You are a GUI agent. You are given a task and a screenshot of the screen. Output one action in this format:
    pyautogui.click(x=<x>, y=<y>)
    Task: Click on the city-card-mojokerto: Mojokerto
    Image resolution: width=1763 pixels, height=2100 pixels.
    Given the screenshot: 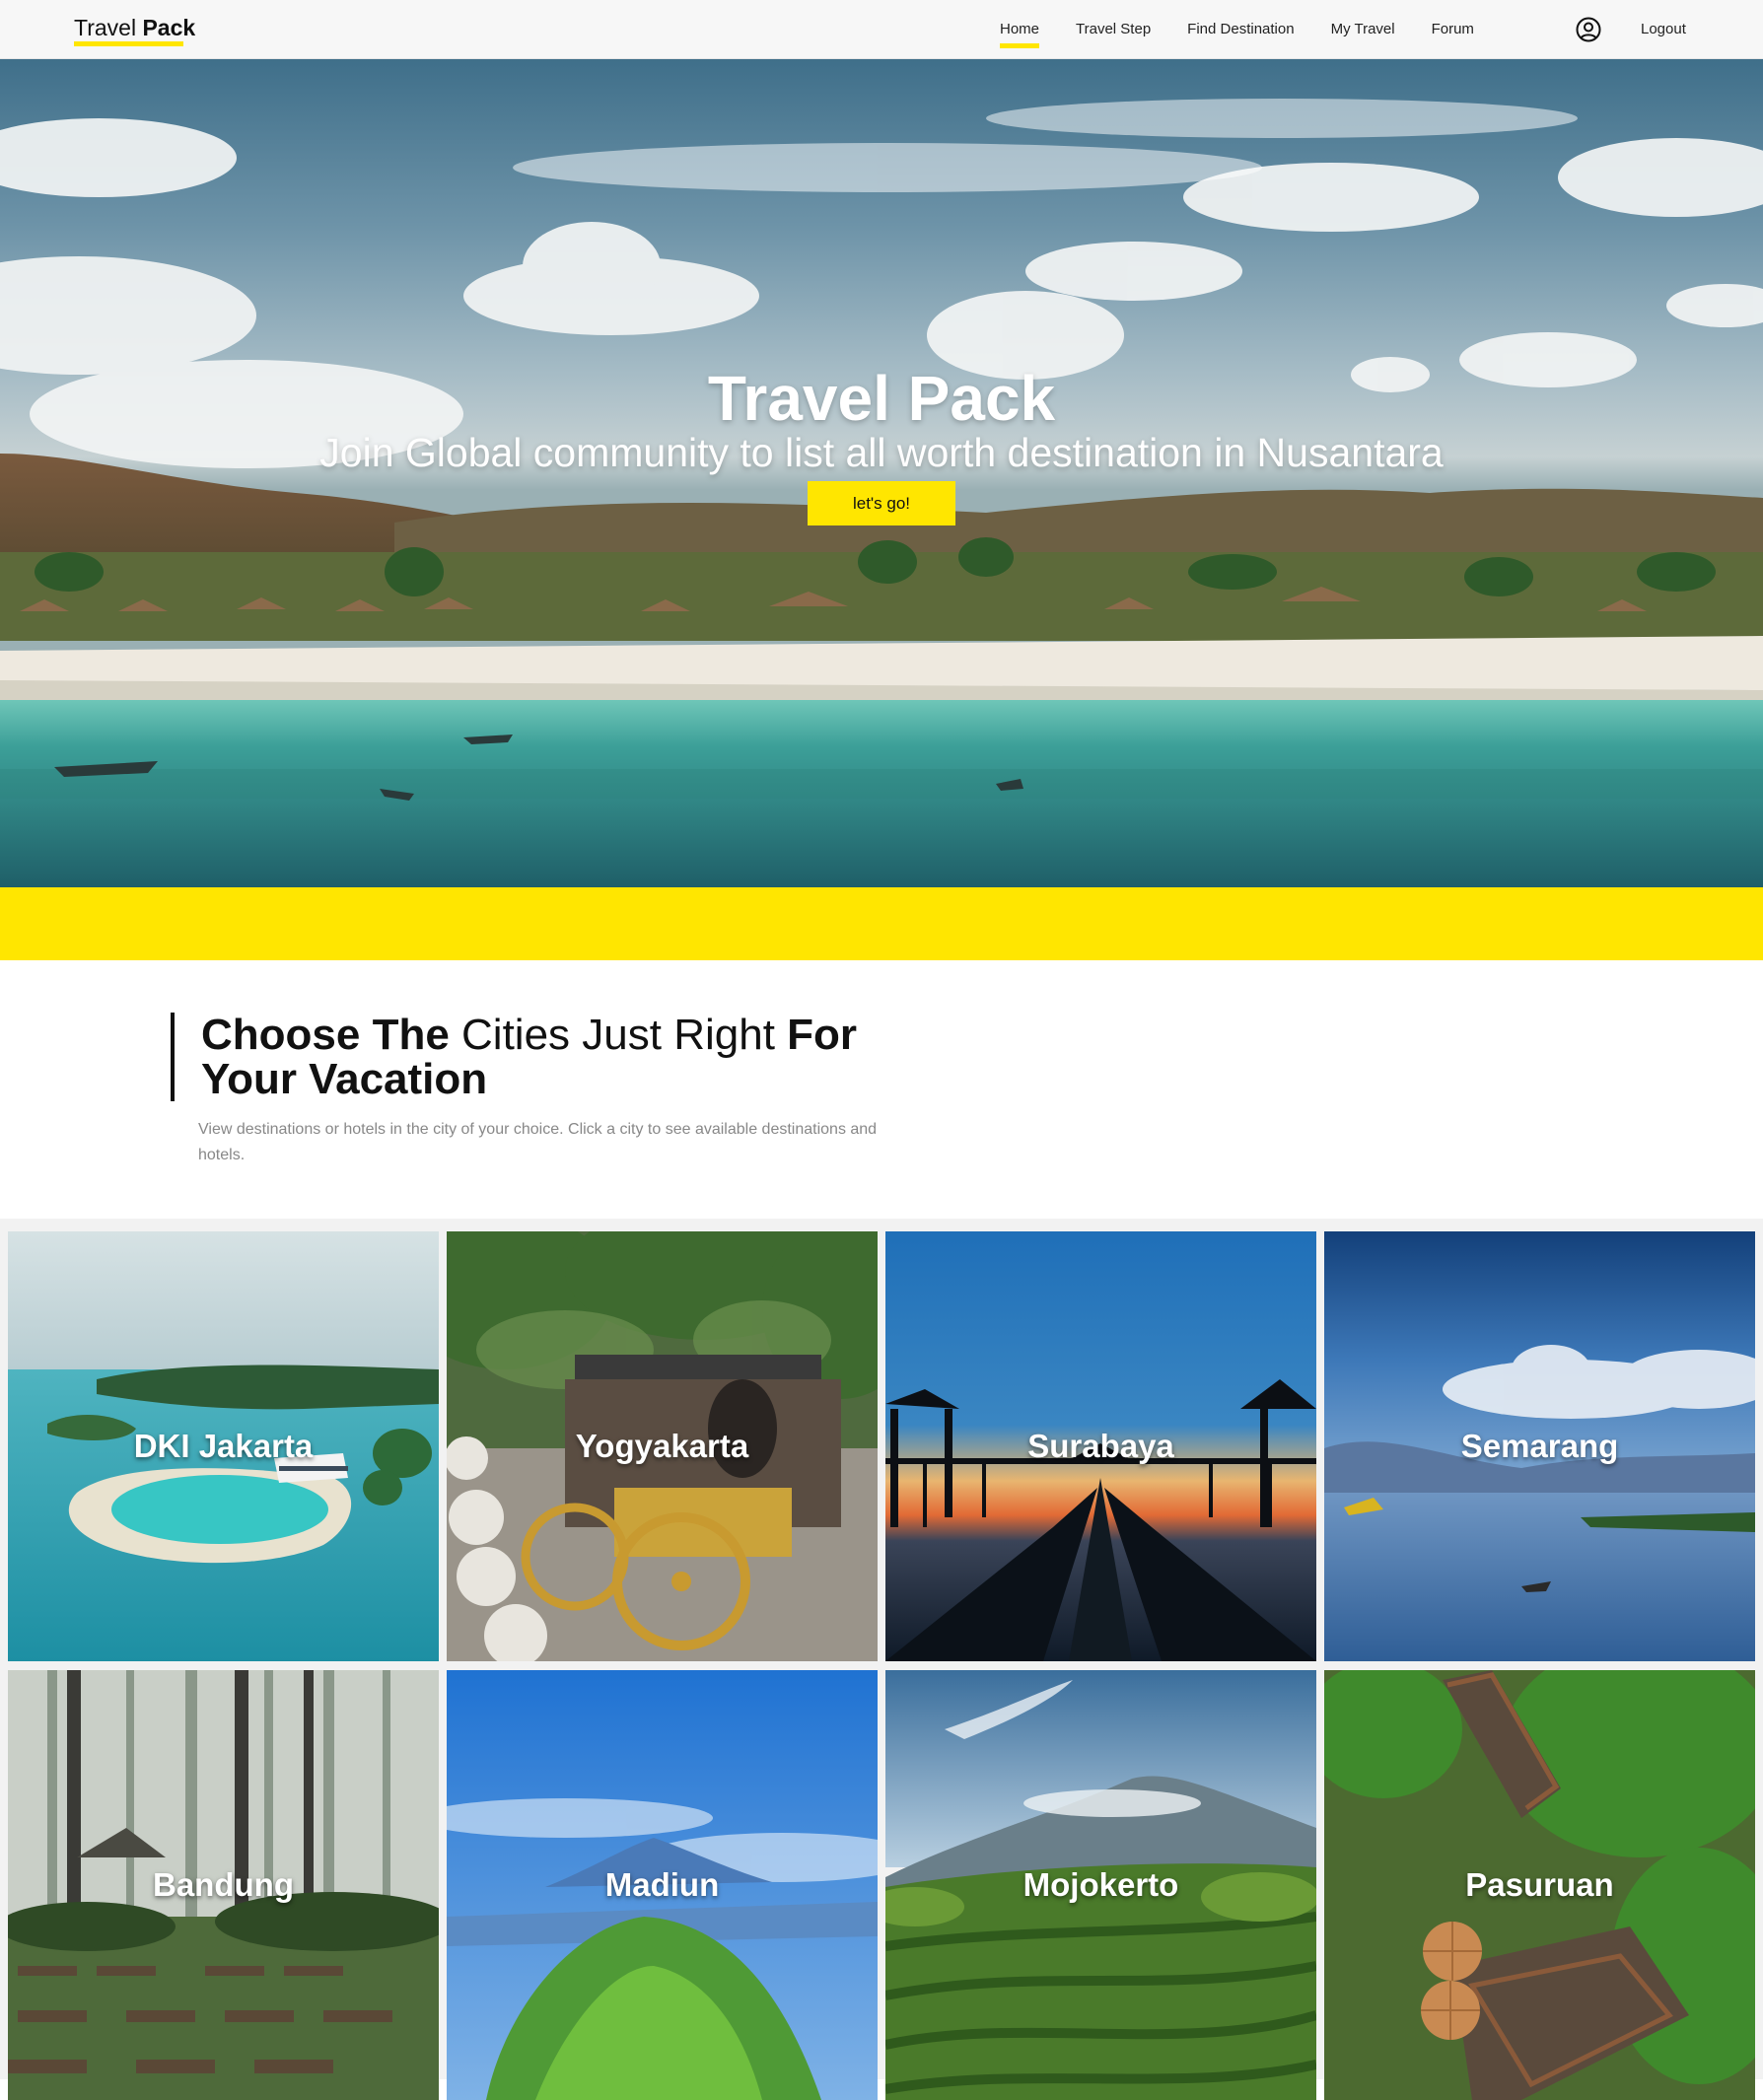 What is the action you would take?
    pyautogui.click(x=1100, y=1885)
    